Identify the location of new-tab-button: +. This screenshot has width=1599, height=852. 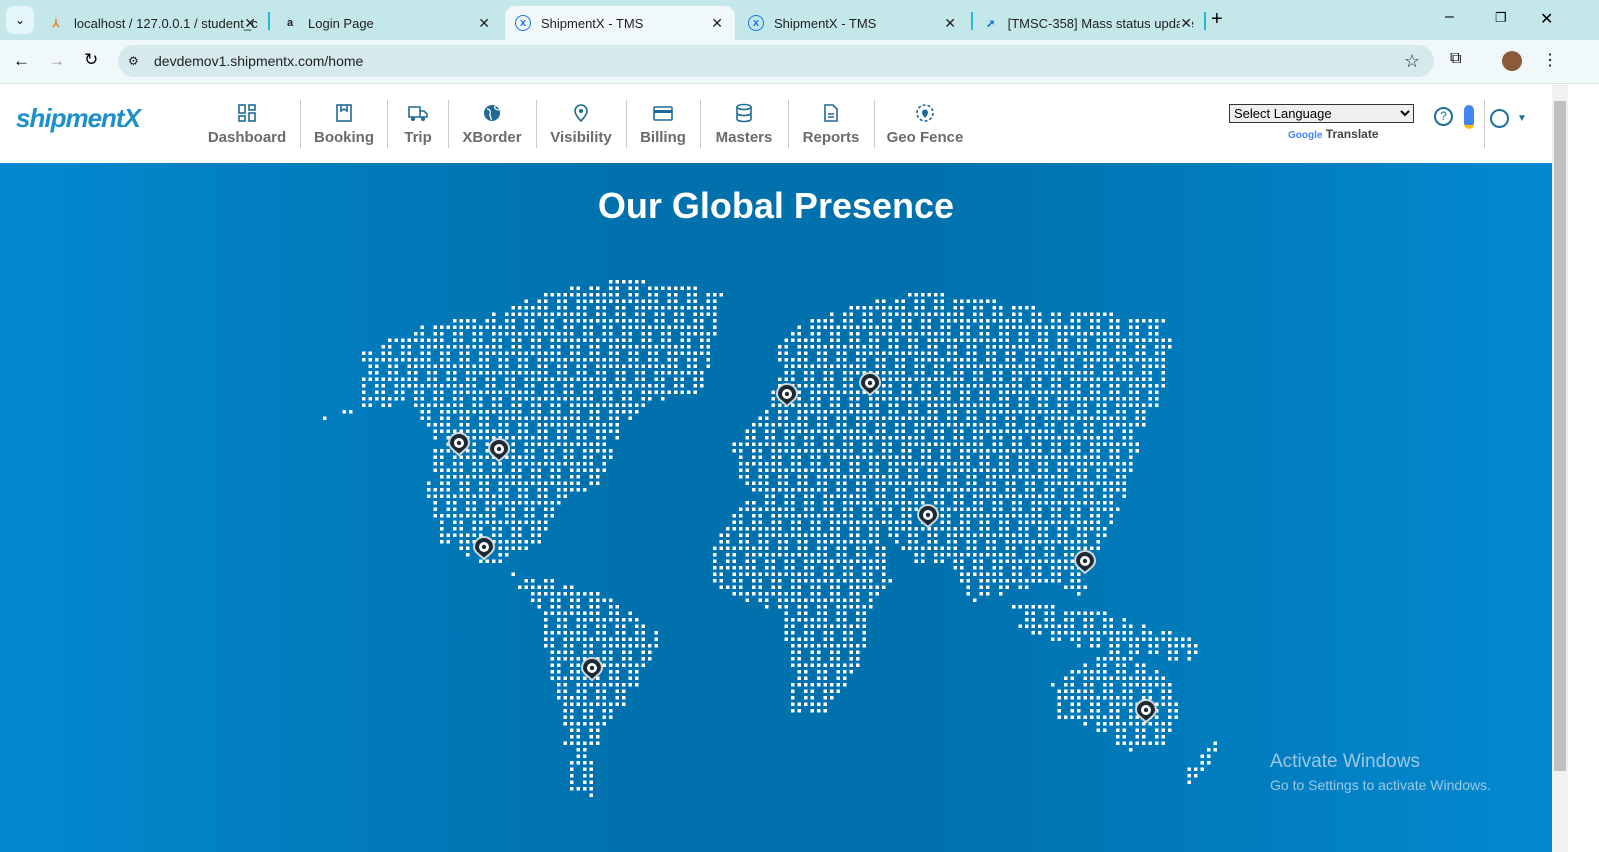
(1217, 19).